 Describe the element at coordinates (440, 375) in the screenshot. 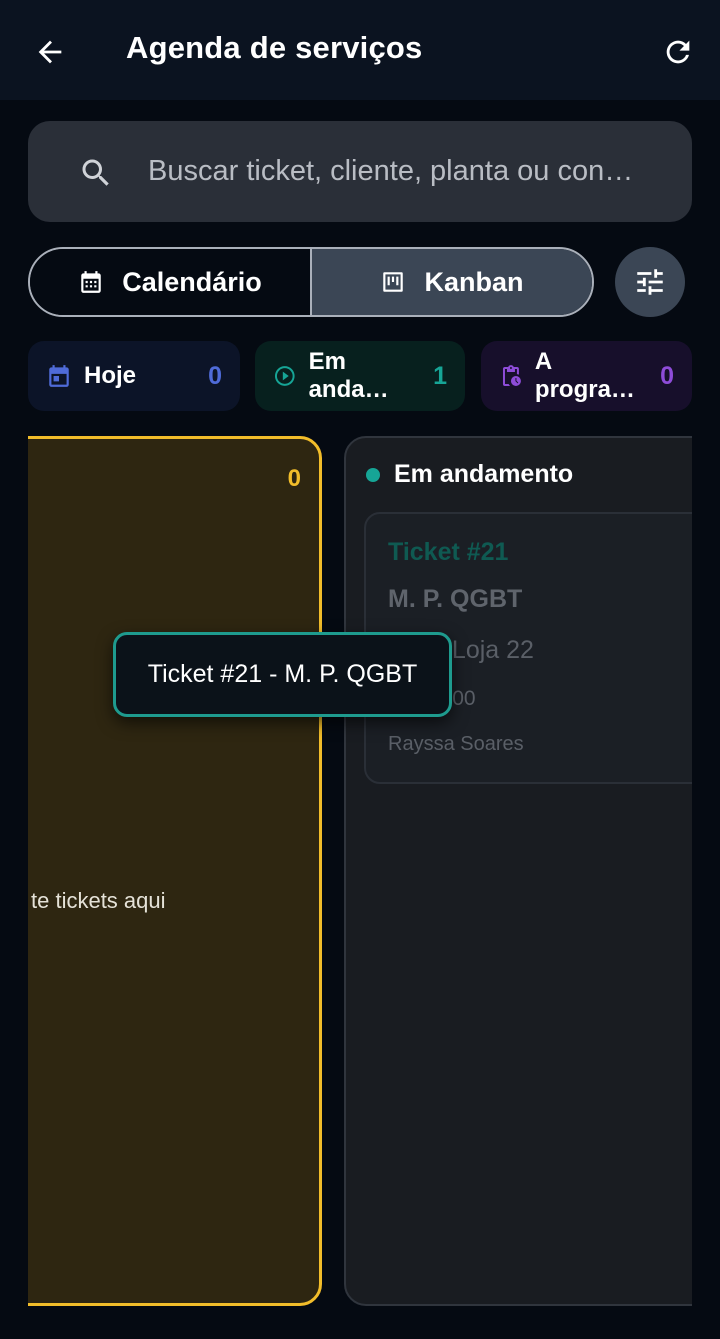

I see `chip-in-progress-count: 1` at that location.